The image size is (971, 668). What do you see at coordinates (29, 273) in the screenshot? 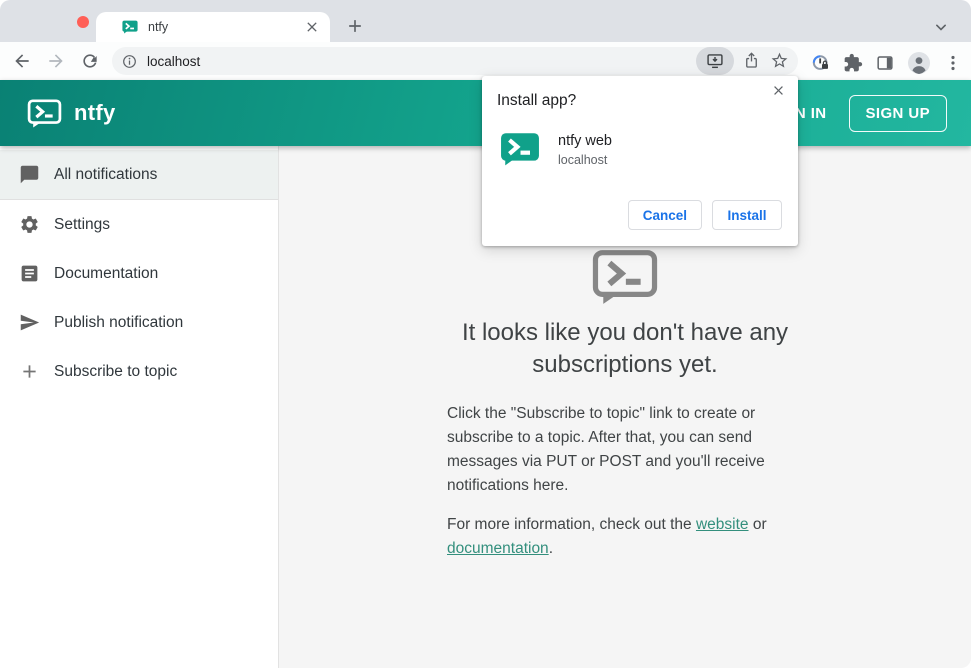
I see `article-icon` at bounding box center [29, 273].